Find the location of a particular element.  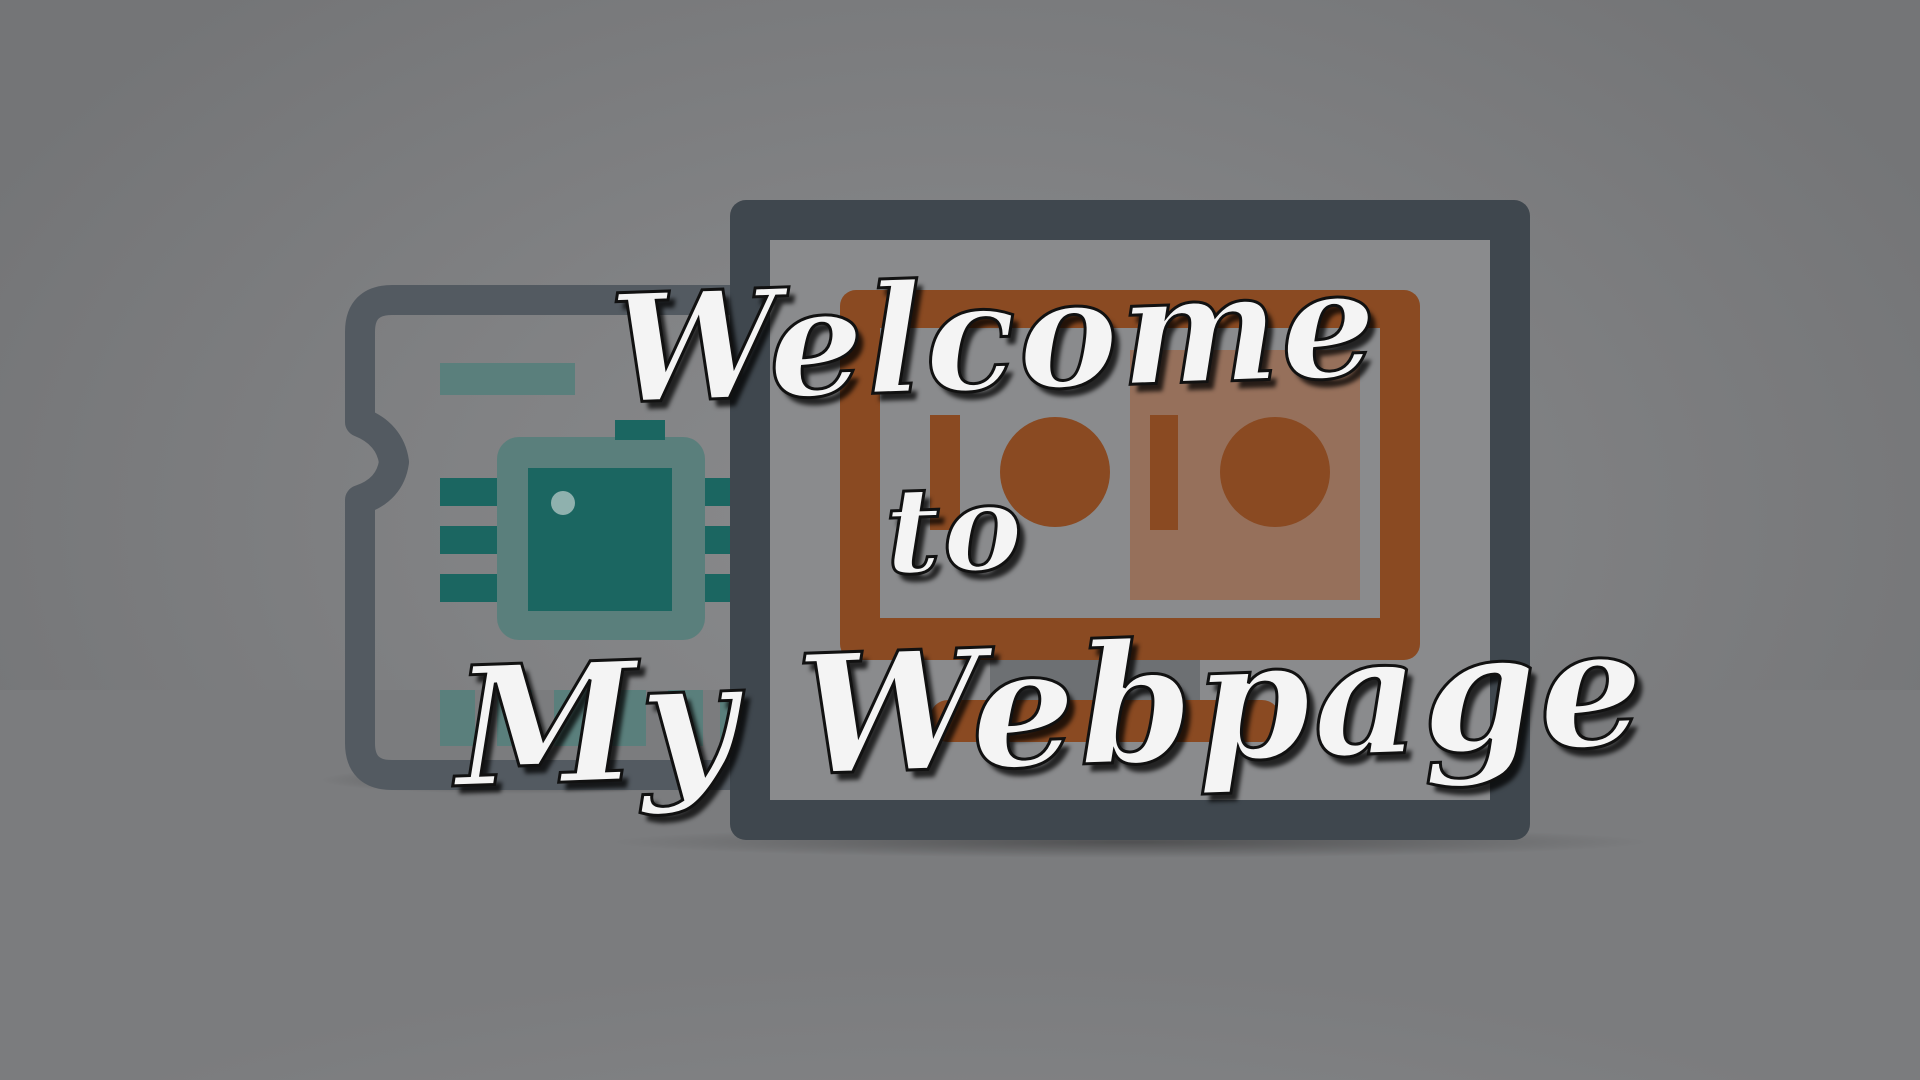

title-line-welcome: Welcome is located at coordinates (994, 337).